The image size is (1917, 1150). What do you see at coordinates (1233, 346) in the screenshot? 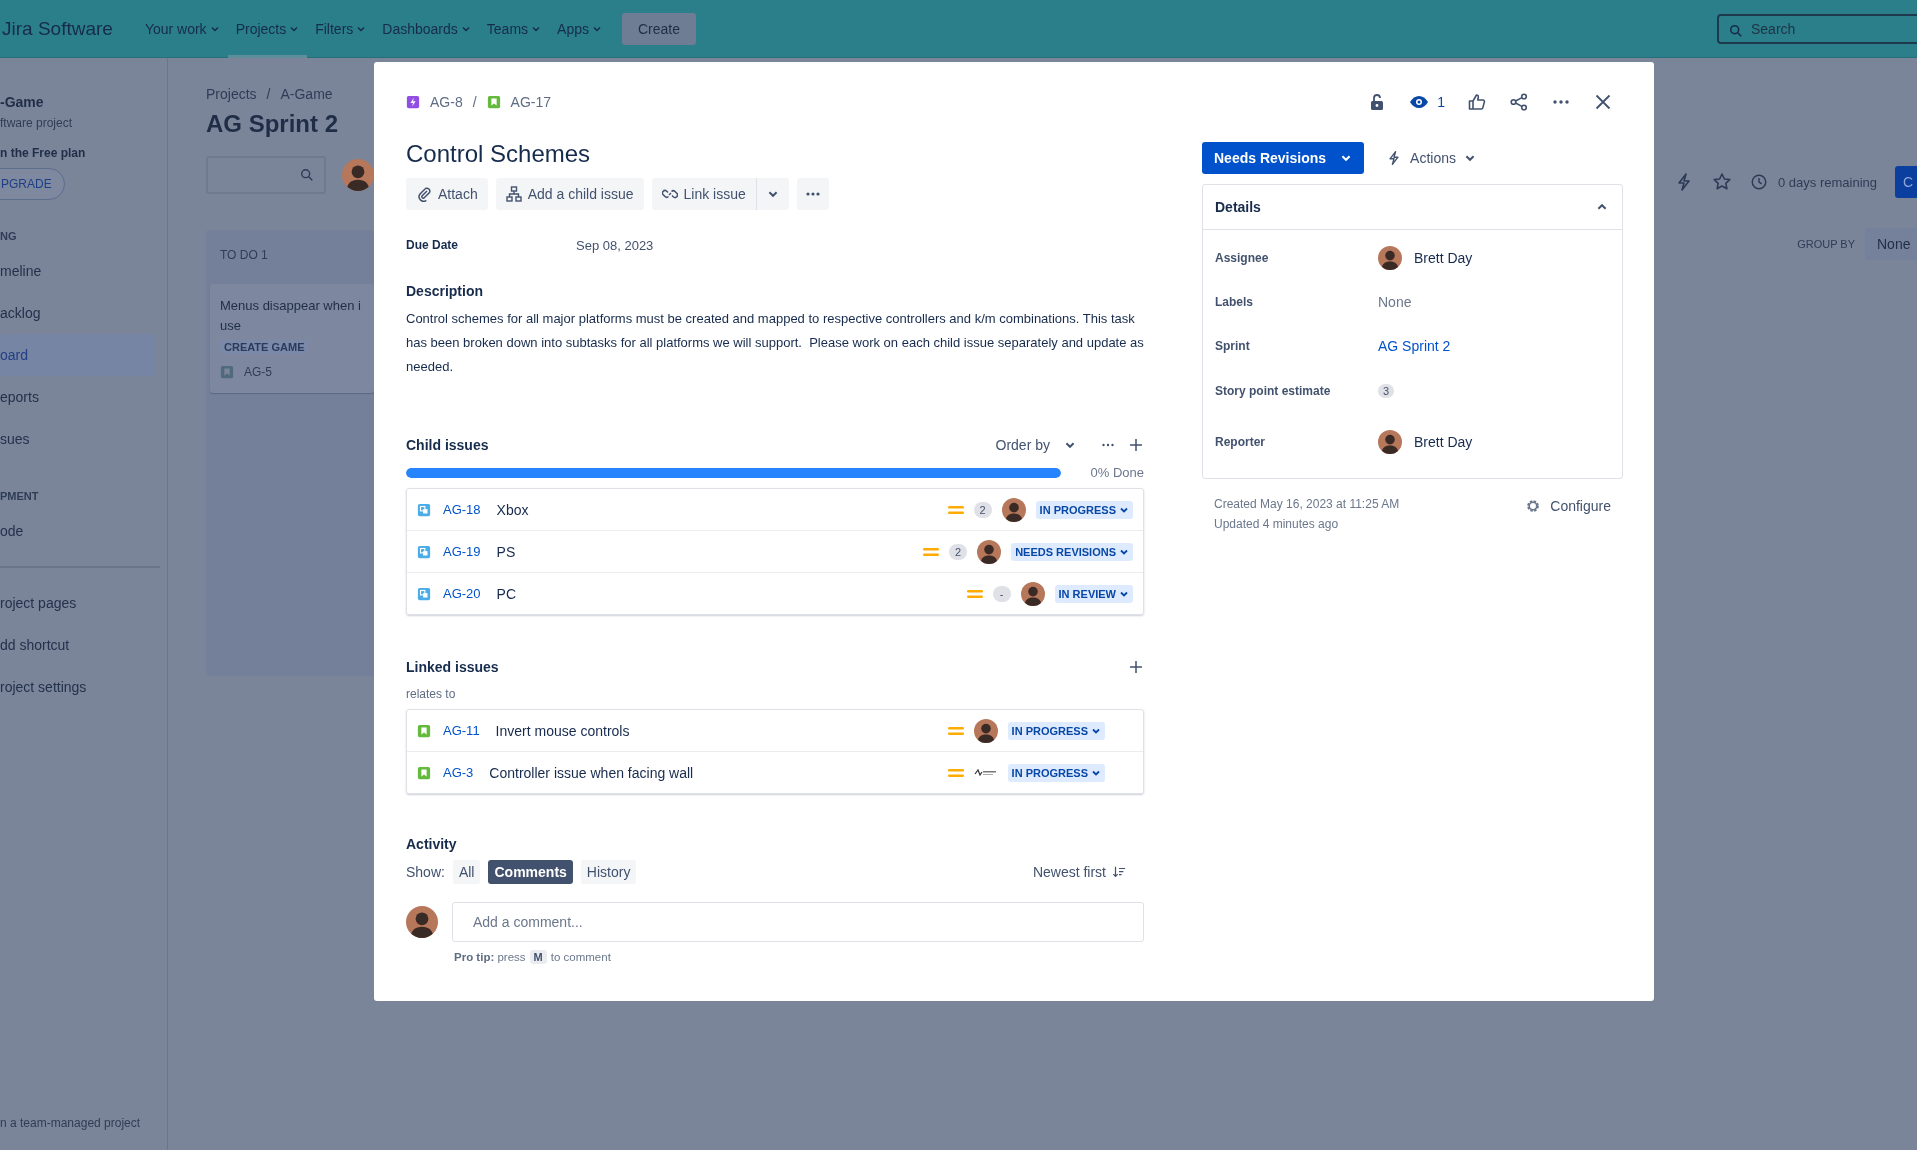
I see `field-label: Sprint` at bounding box center [1233, 346].